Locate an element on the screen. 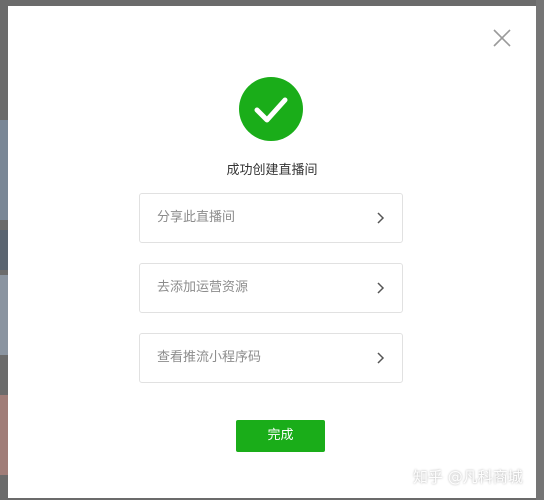  option-label: 分享此直播间 is located at coordinates (196, 217).